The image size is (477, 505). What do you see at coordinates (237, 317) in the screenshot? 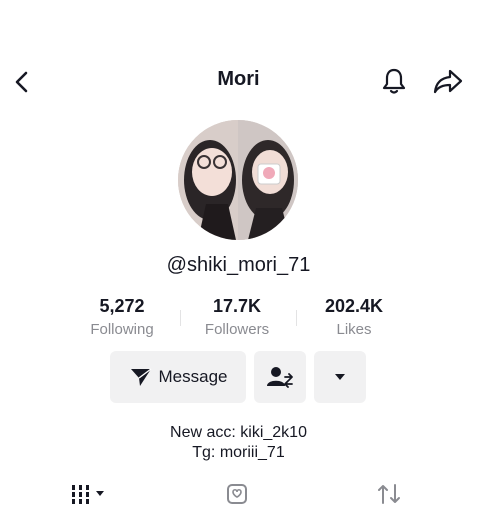
I see `stat-followers: 17.7K Followers` at bounding box center [237, 317].